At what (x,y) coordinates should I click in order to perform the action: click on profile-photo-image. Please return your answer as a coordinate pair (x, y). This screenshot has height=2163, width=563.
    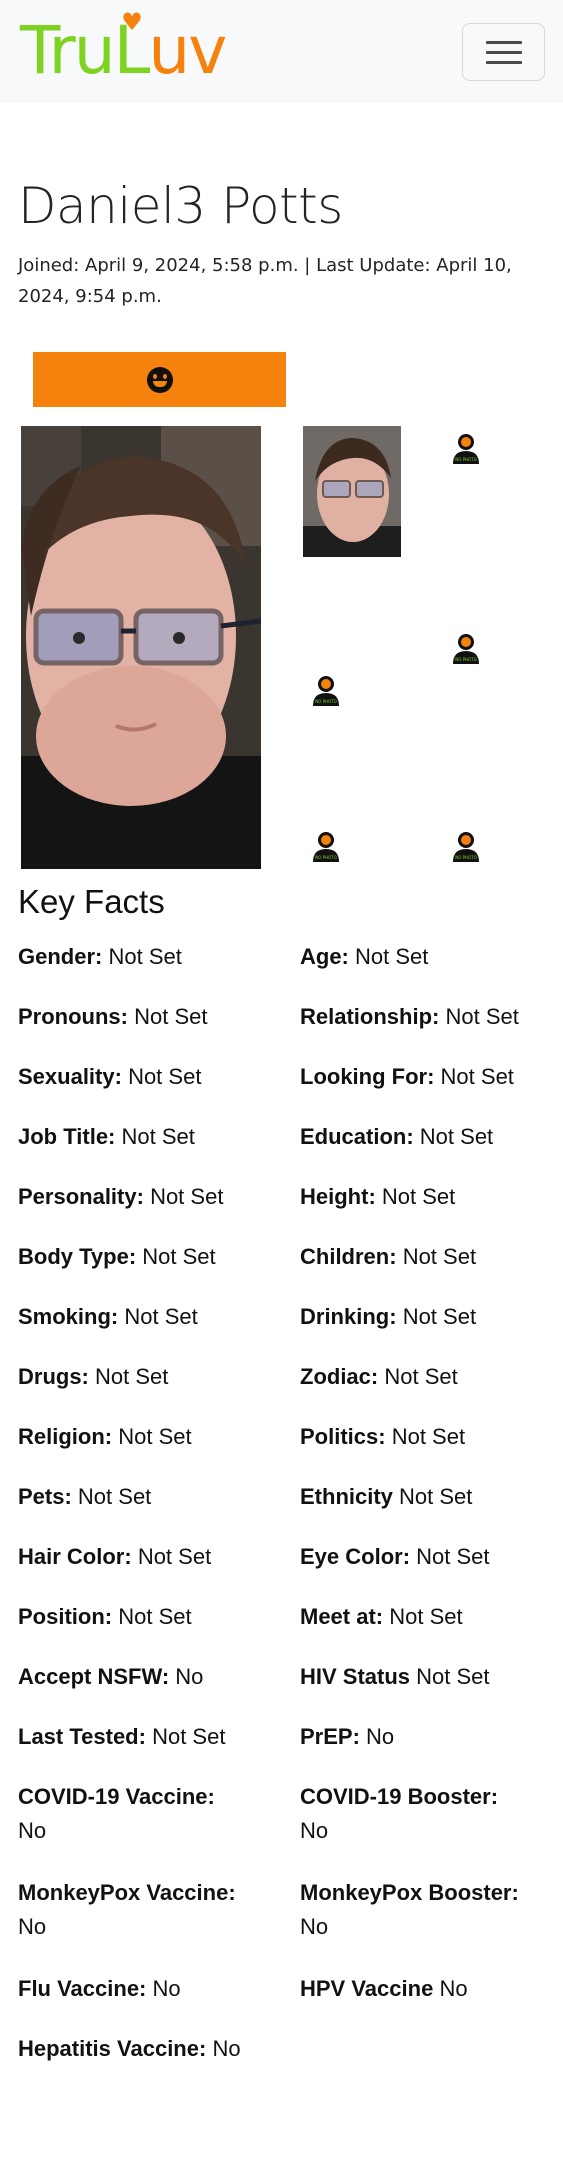
    Looking at the image, I should click on (141, 647).